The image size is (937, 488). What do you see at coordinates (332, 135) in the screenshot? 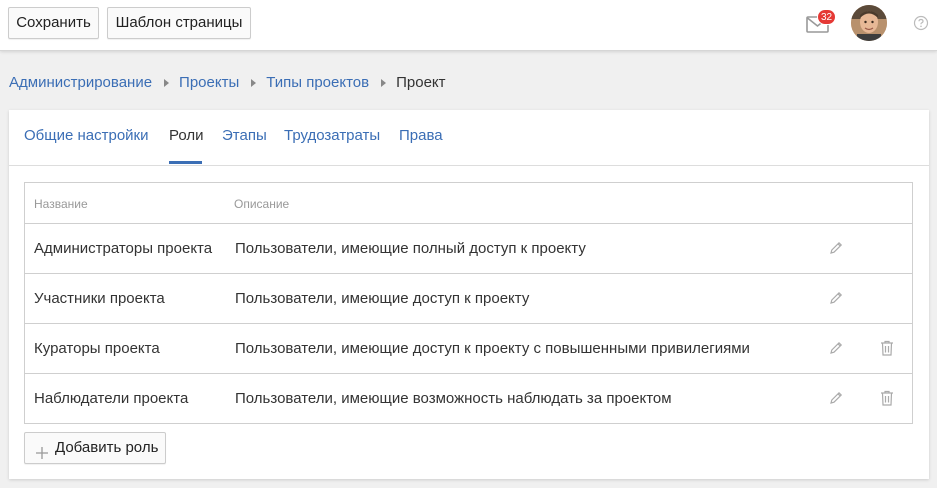
I see `tab-labor-costs: Трудозатраты` at bounding box center [332, 135].